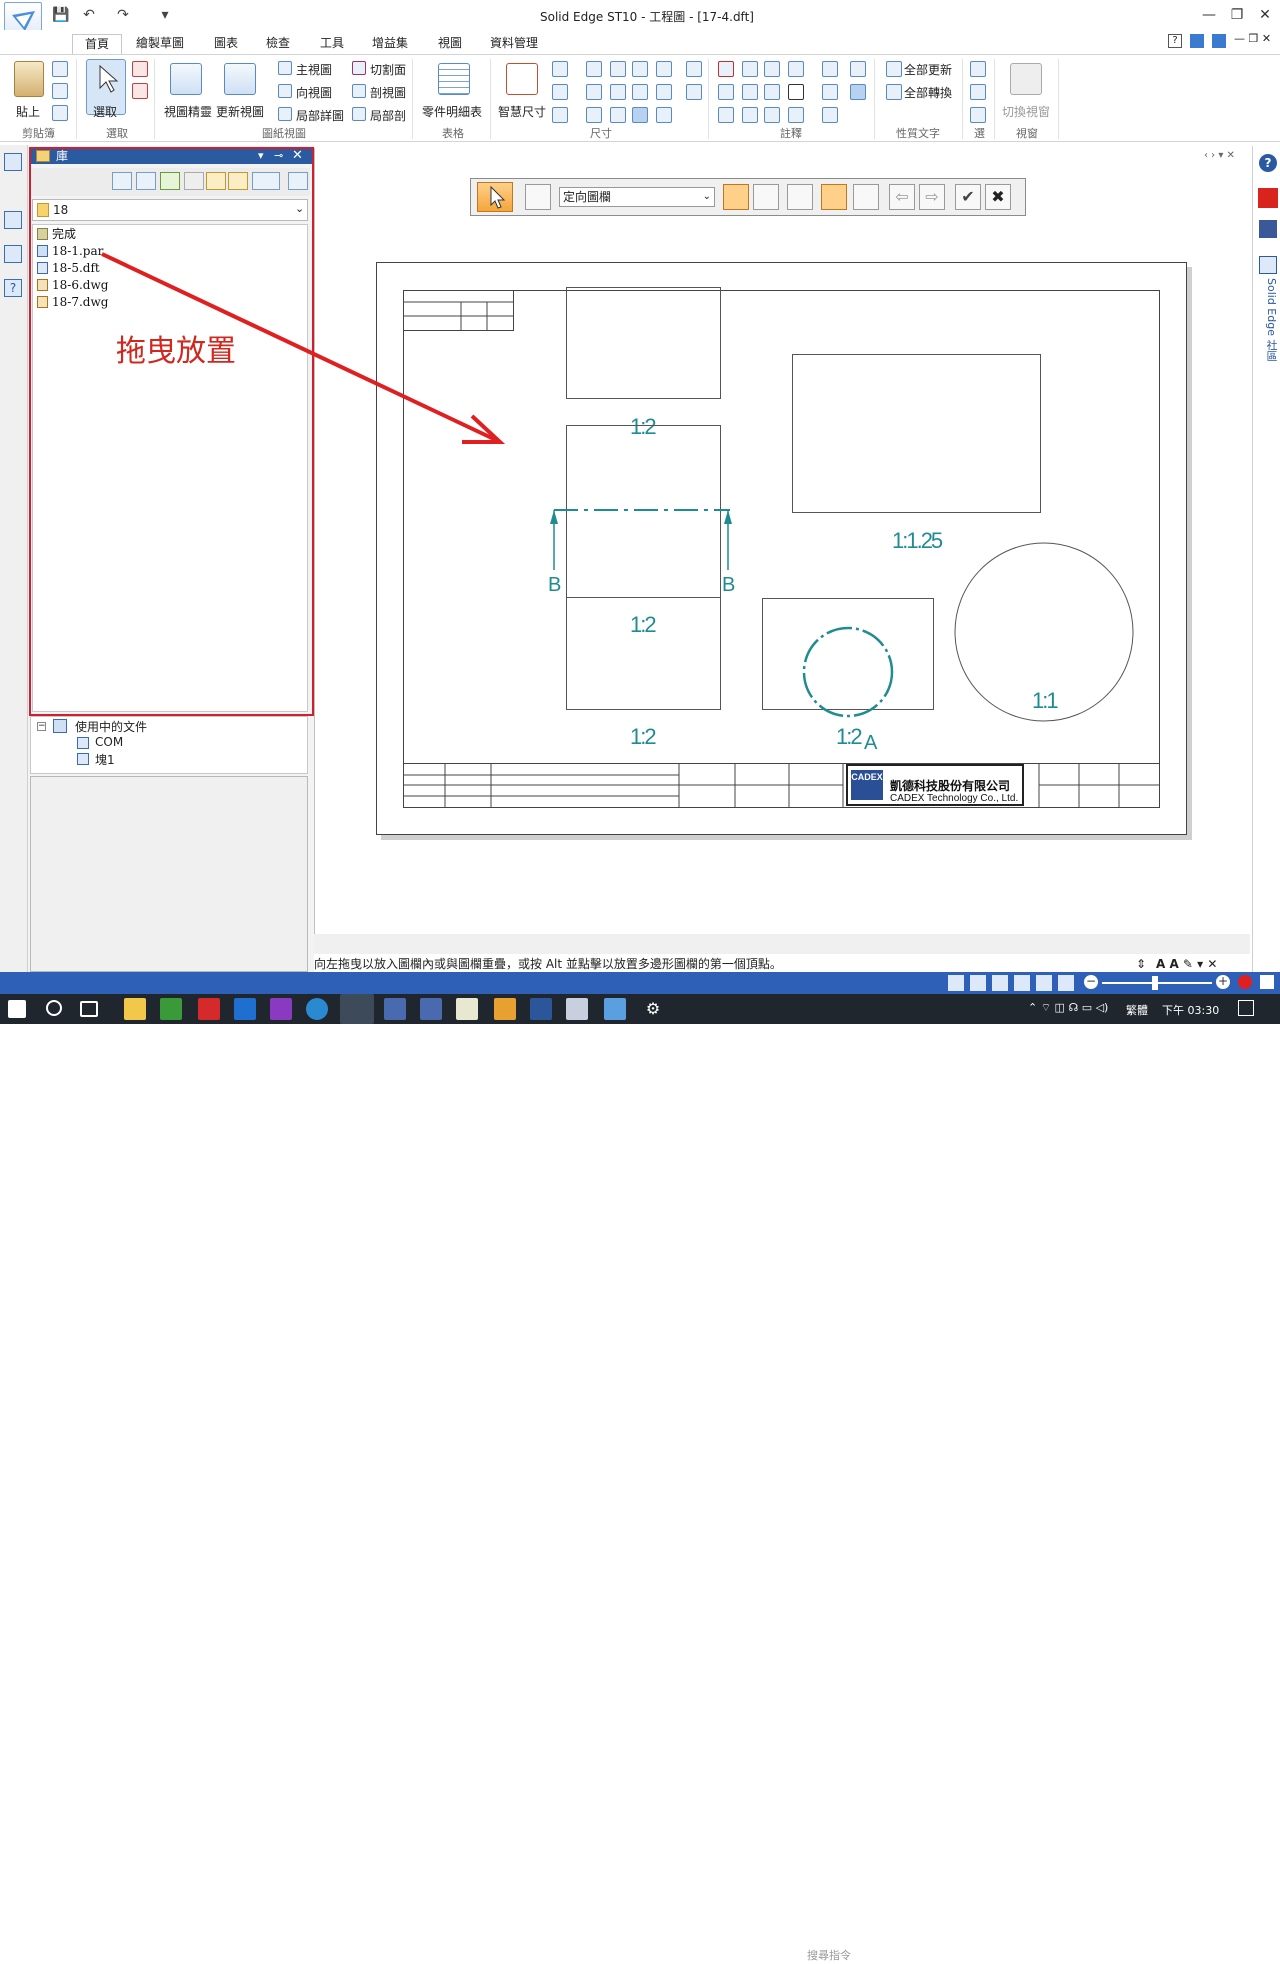 This screenshot has width=1280, height=1964. I want to click on paste-icon, so click(29, 79).